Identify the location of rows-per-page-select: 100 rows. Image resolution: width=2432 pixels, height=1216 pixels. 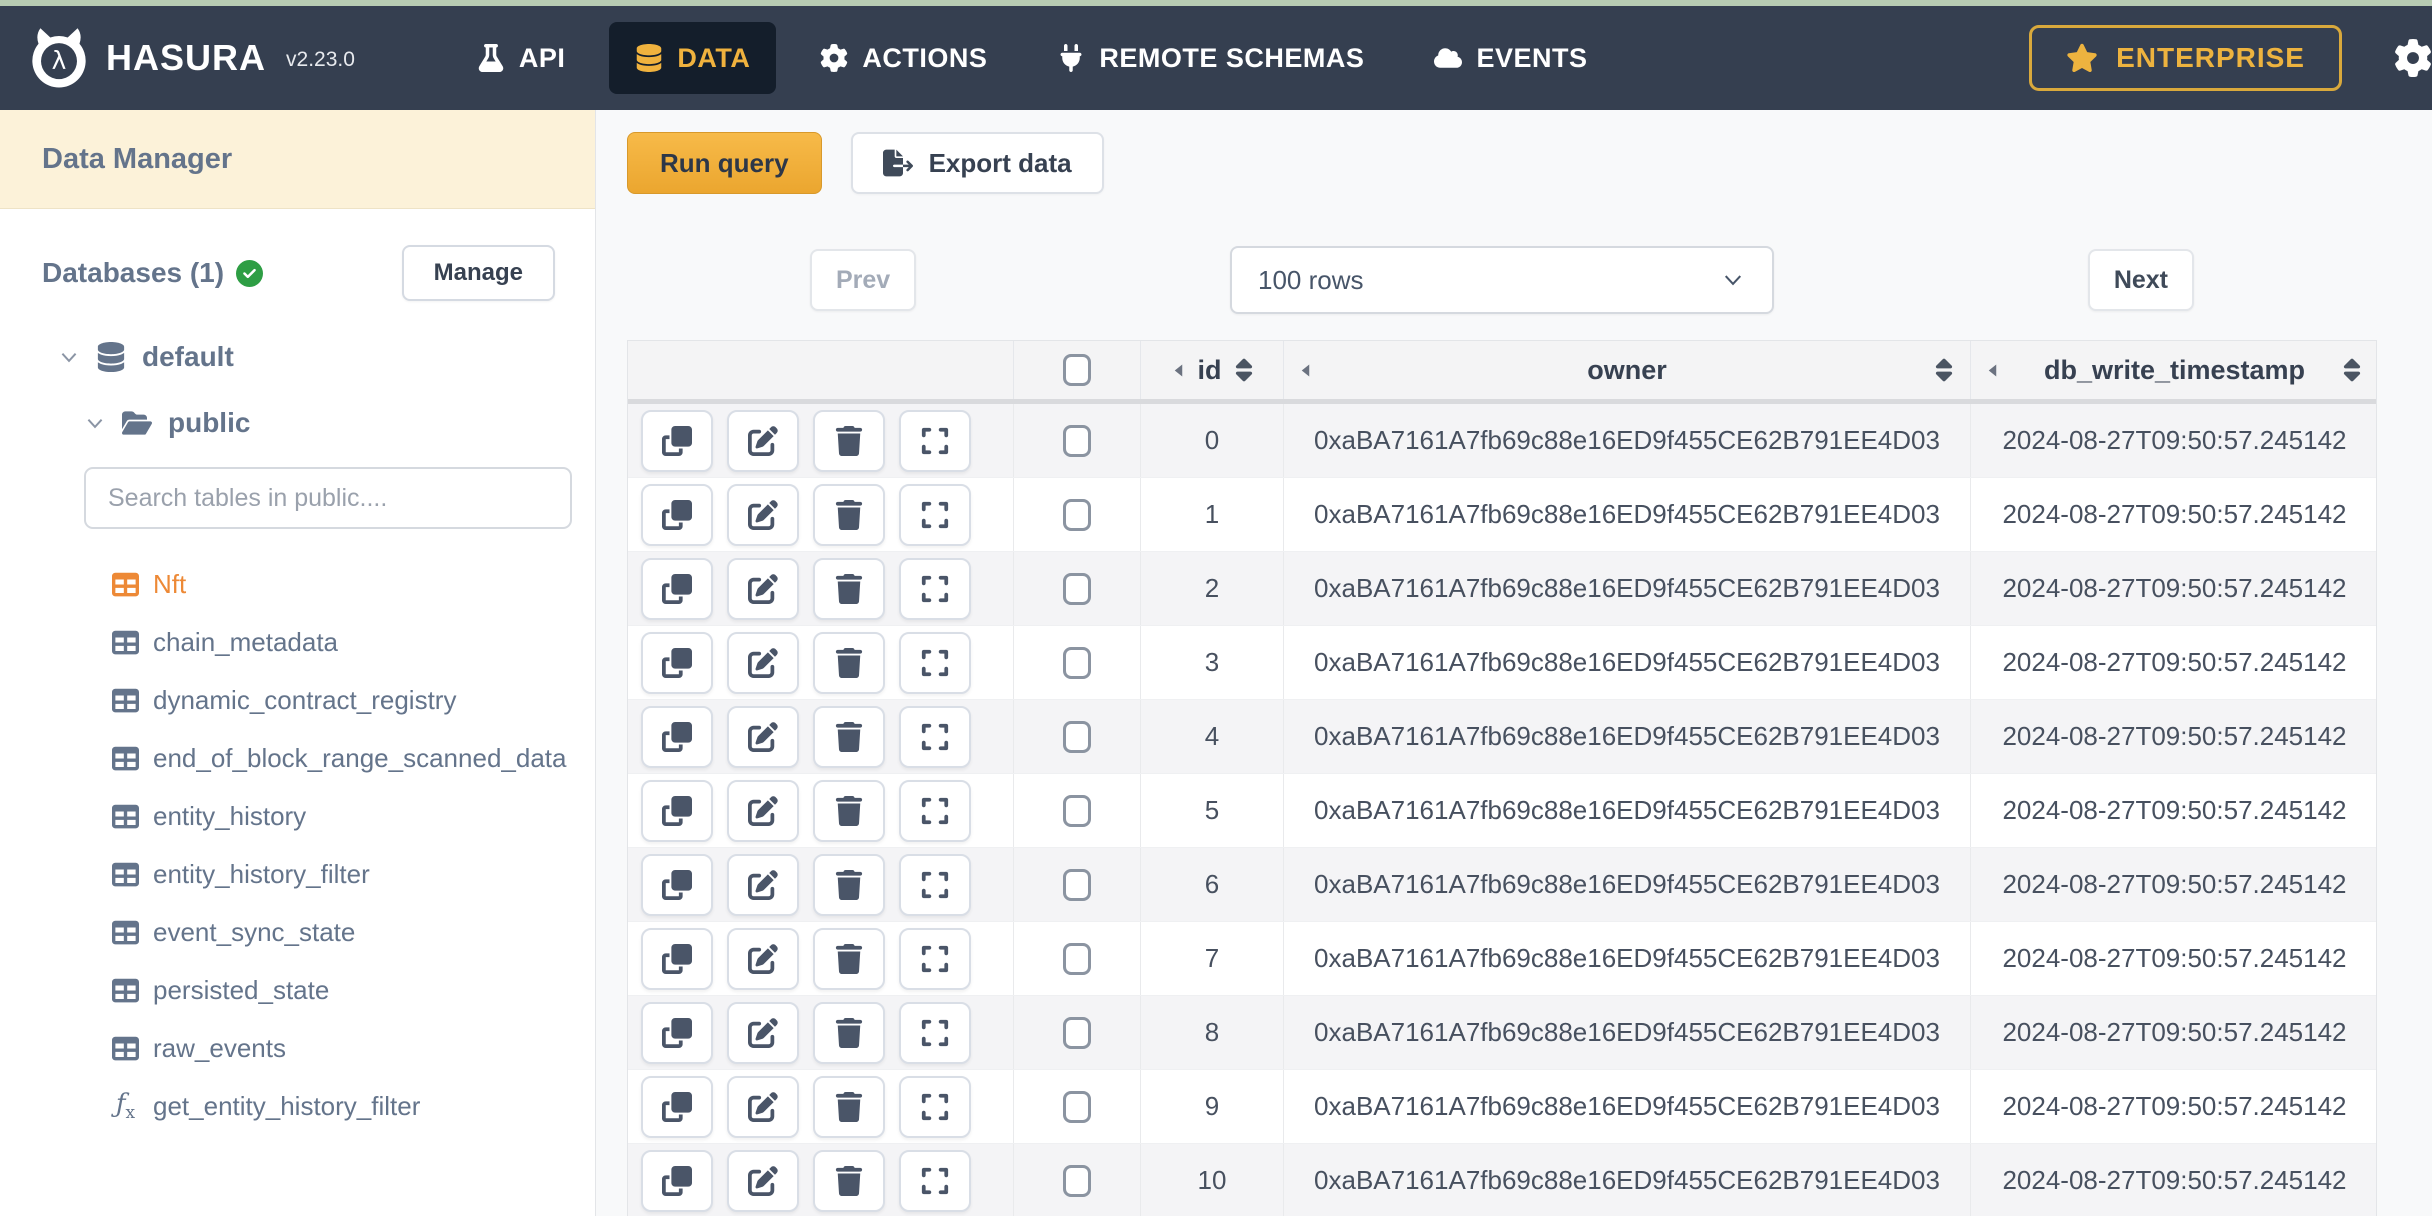
(1502, 280).